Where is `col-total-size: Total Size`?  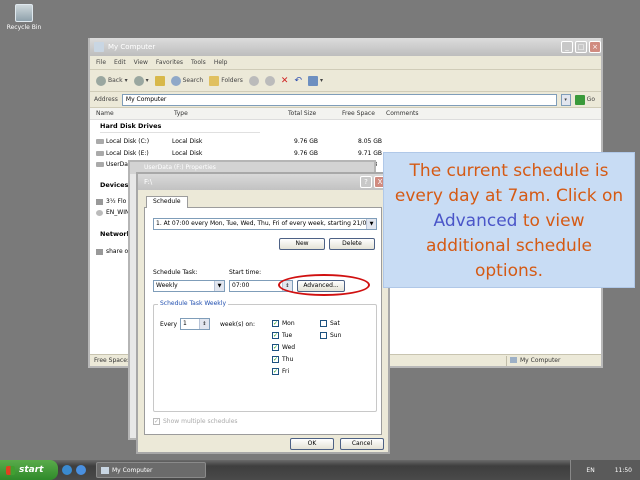 col-total-size: Total Size is located at coordinates (302, 113).